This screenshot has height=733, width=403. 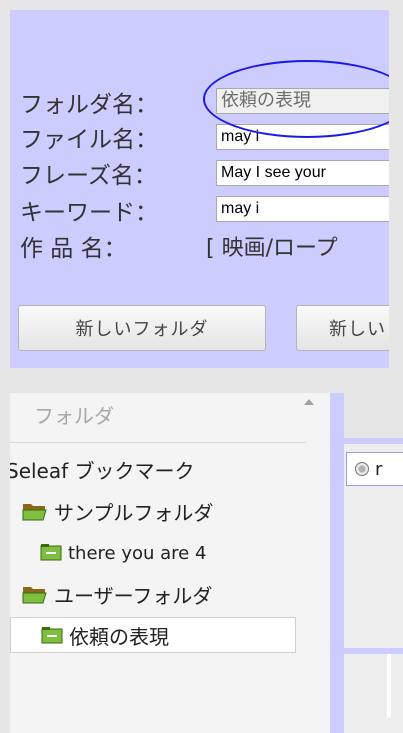 I want to click on result-item-label: r, so click(x=379, y=469).